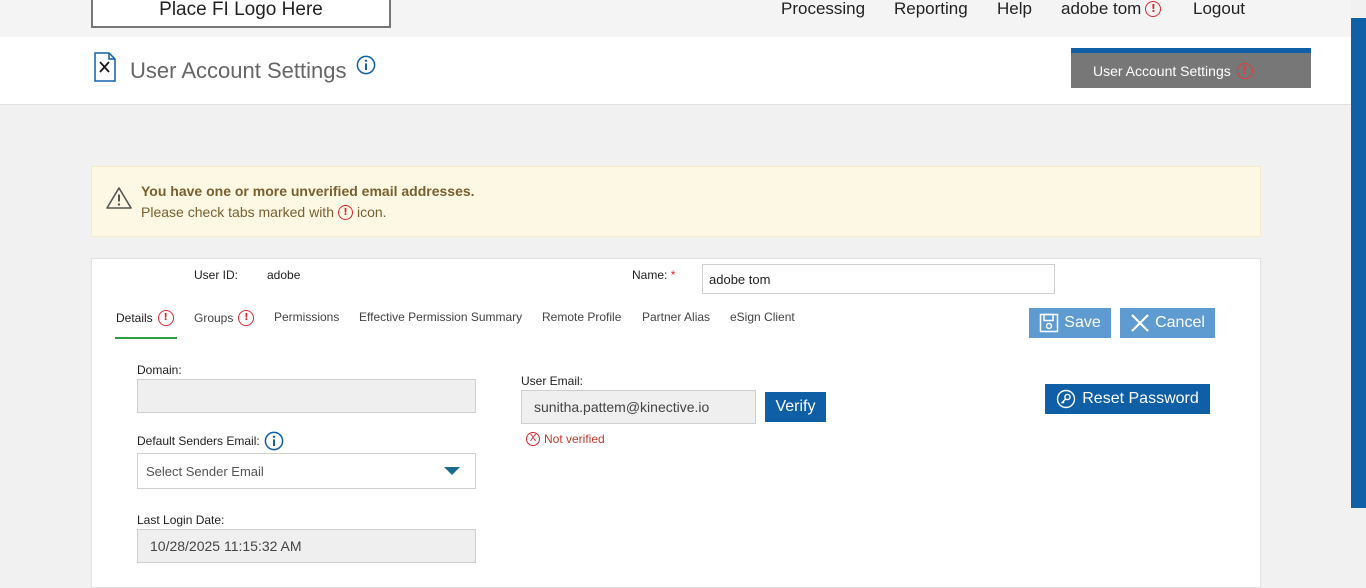  I want to click on save-button: Save, so click(1070, 323).